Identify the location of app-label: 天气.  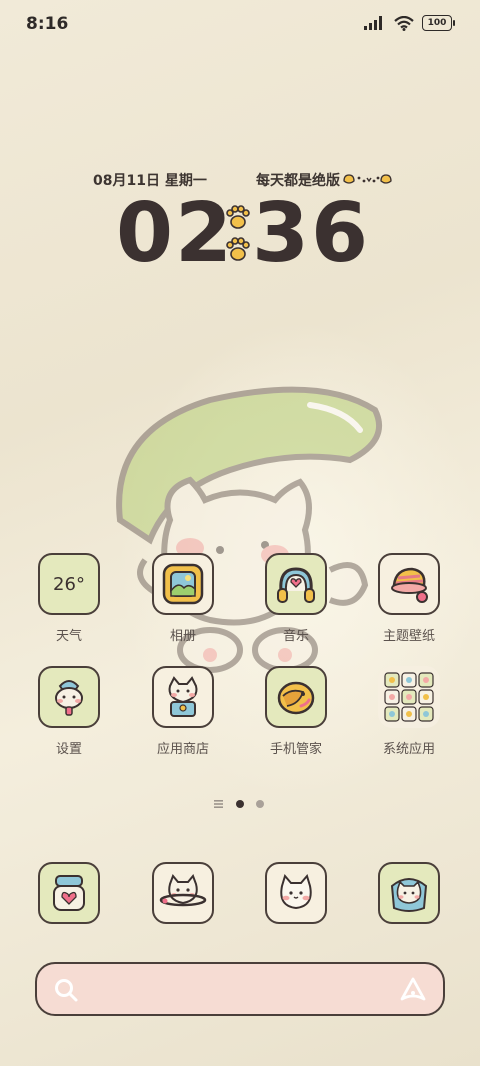
(68, 636).